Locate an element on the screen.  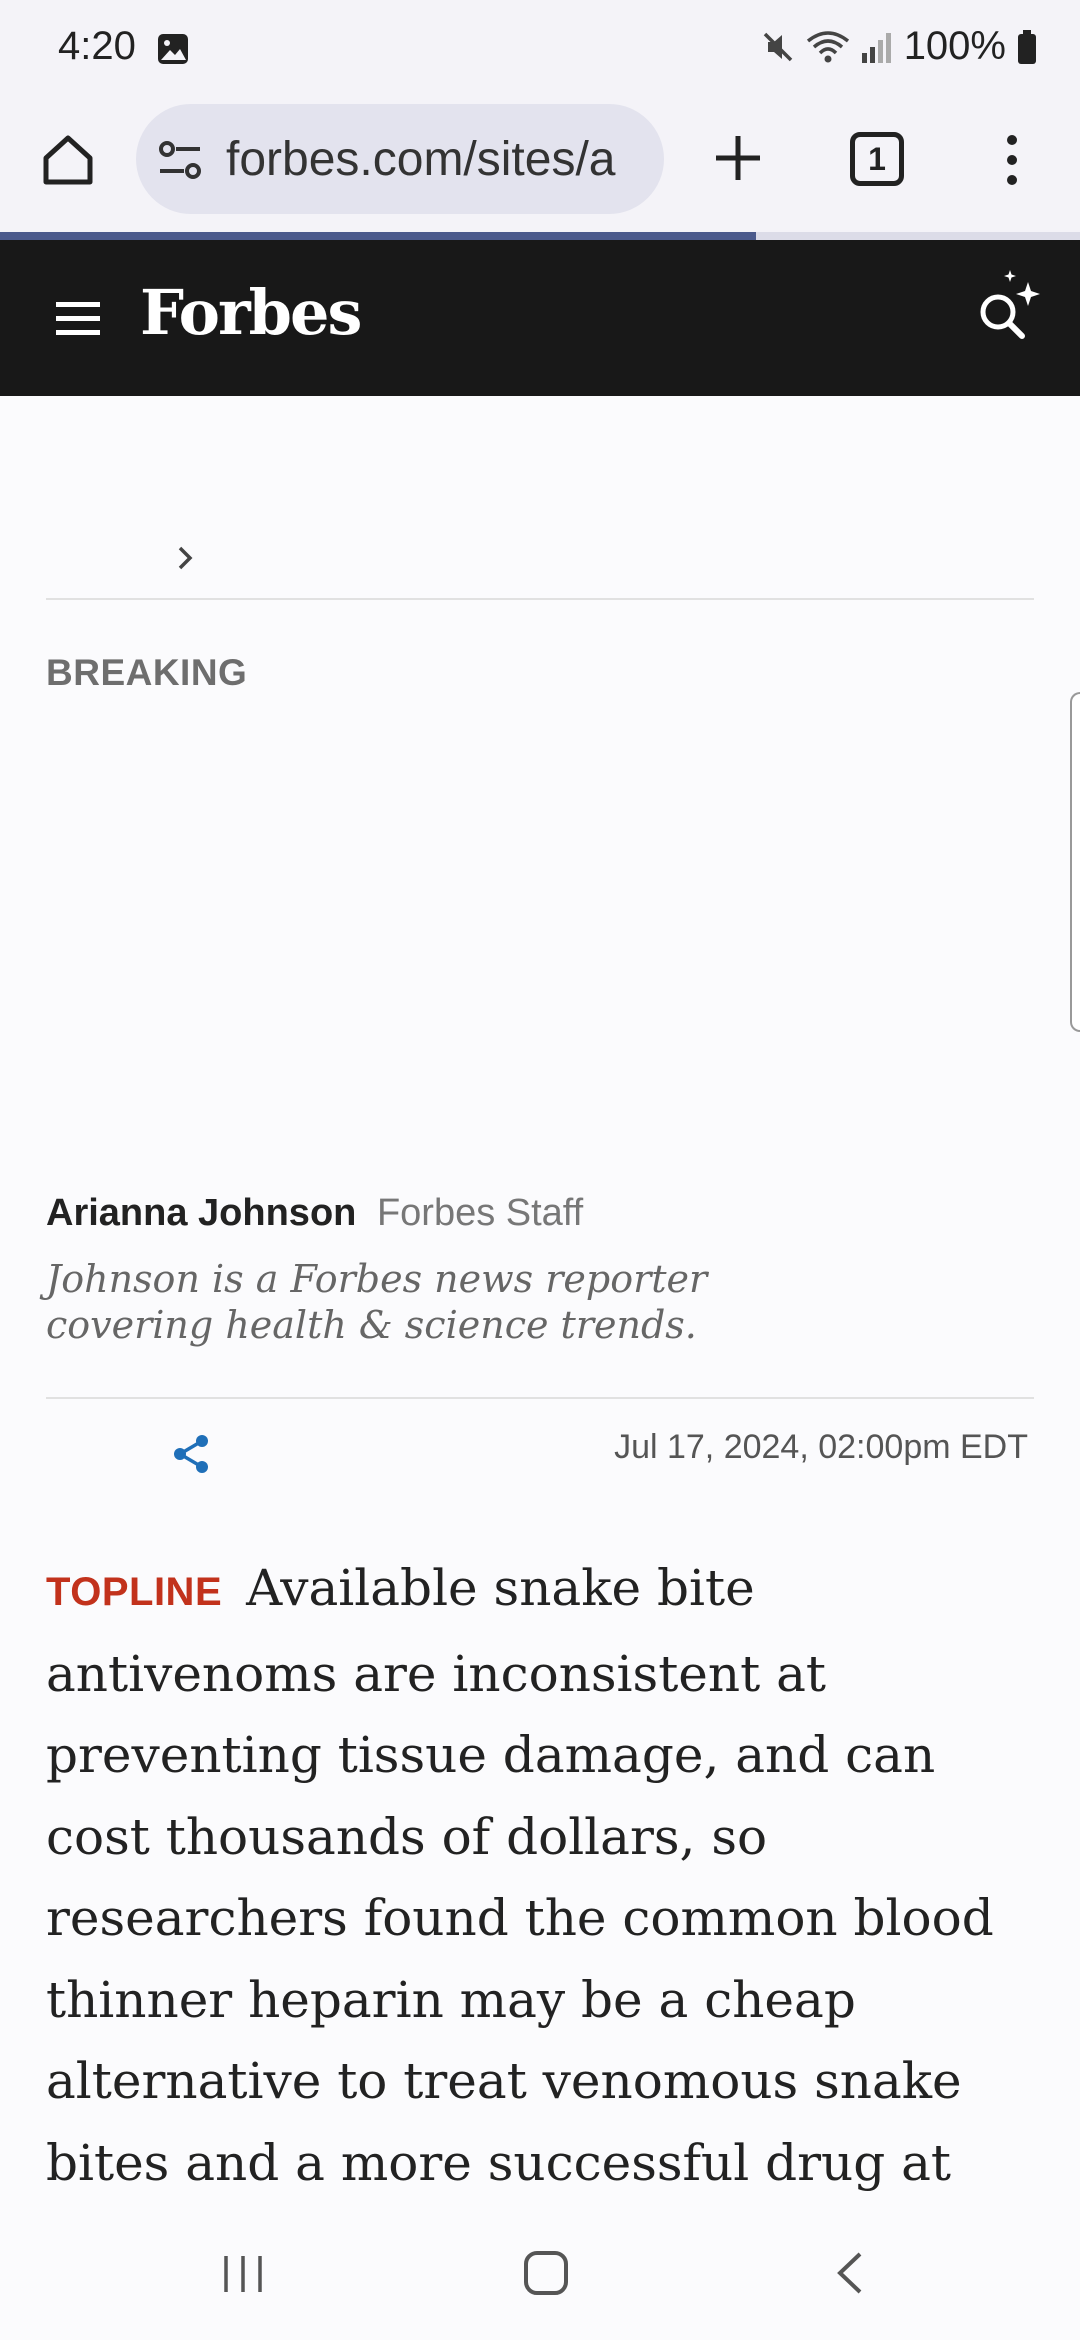
mute-icon is located at coordinates (777, 46).